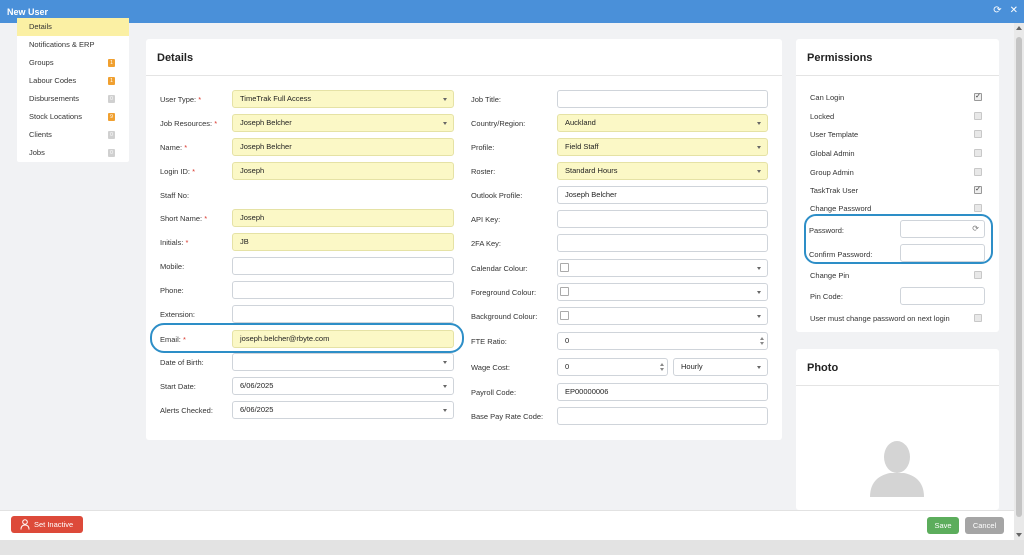 The width and height of the screenshot is (1024, 555). Describe the element at coordinates (499, 268) in the screenshot. I see `calendar-colour-label: Calendar Colour:` at that location.